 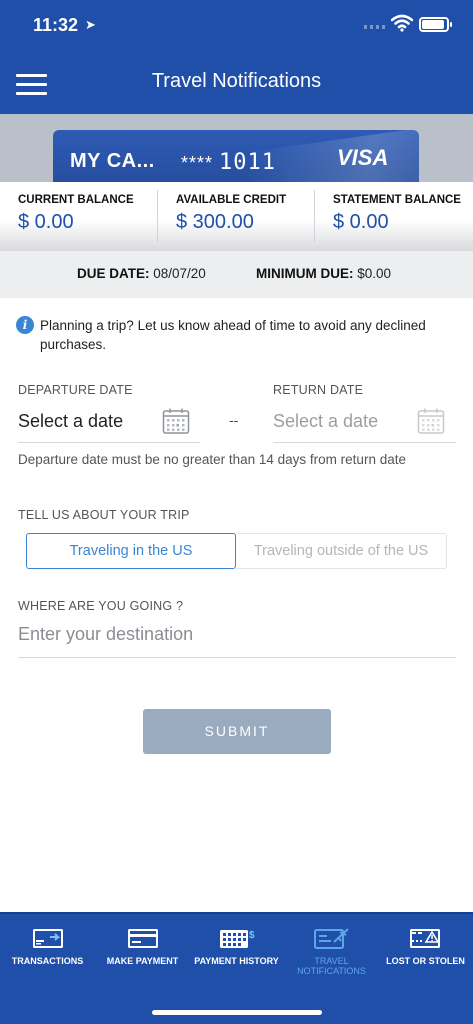 I want to click on due-date: DUE DATE: 08/07/20, so click(x=141, y=273).